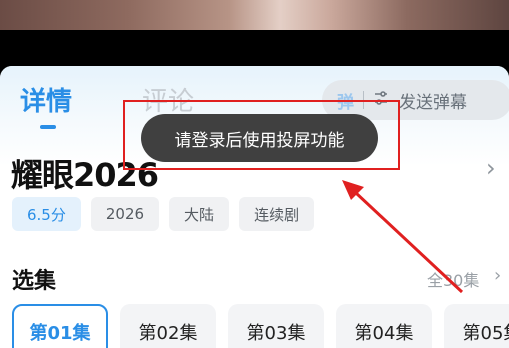  Describe the element at coordinates (46, 99) in the screenshot. I see `tab-detail: 详情` at that location.